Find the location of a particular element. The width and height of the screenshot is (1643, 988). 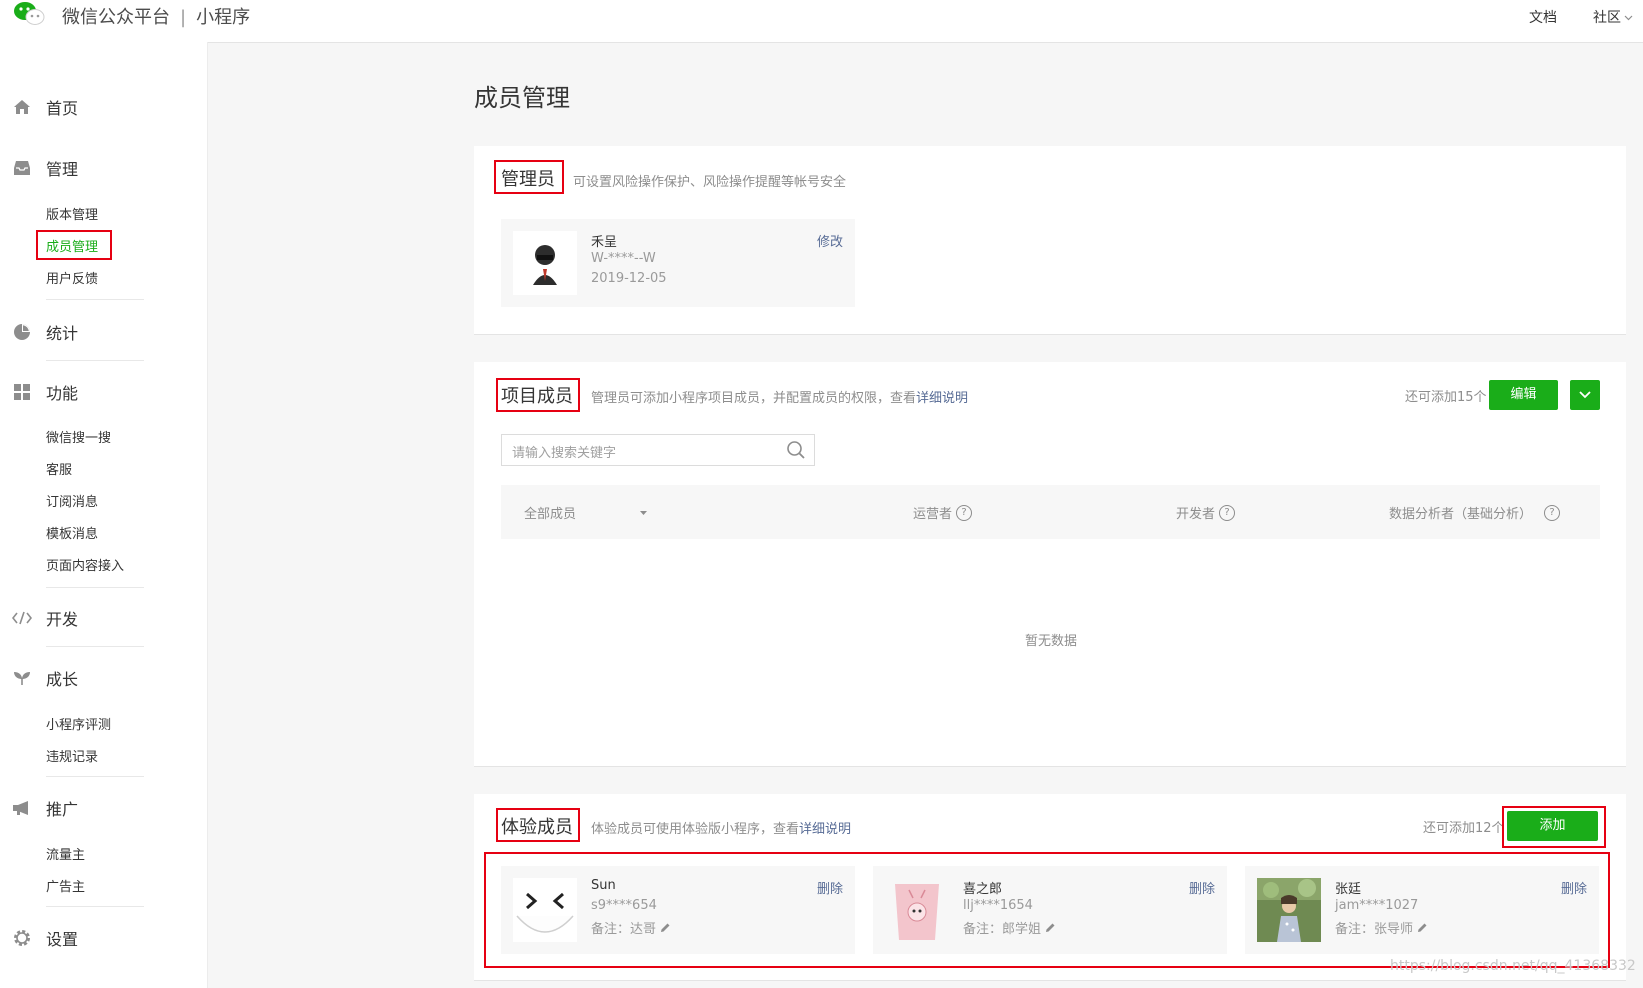

search-icon is located at coordinates (796, 450).